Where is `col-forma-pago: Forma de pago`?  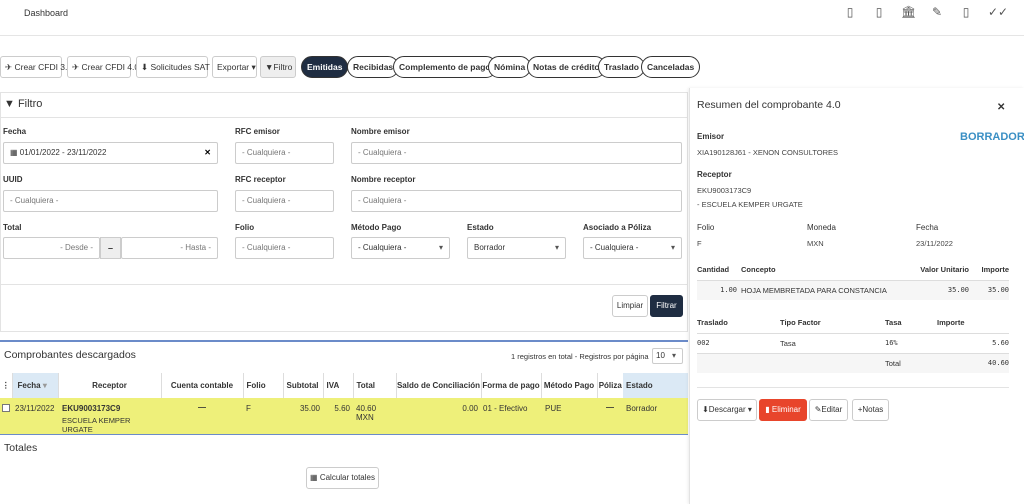 col-forma-pago: Forma de pago is located at coordinates (510, 385).